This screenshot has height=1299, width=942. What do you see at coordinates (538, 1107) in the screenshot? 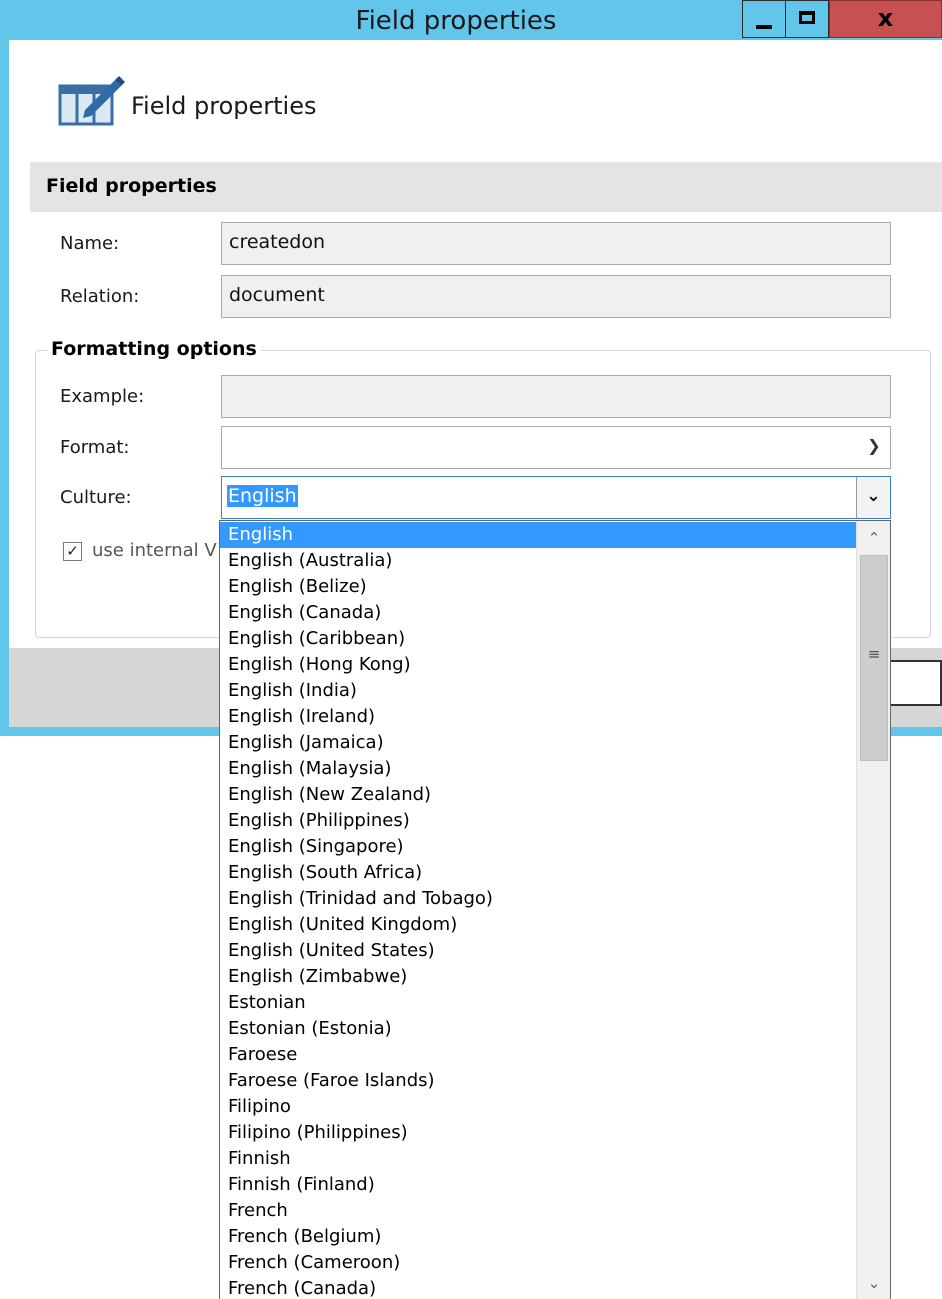
I see `culture-option: Filipino` at bounding box center [538, 1107].